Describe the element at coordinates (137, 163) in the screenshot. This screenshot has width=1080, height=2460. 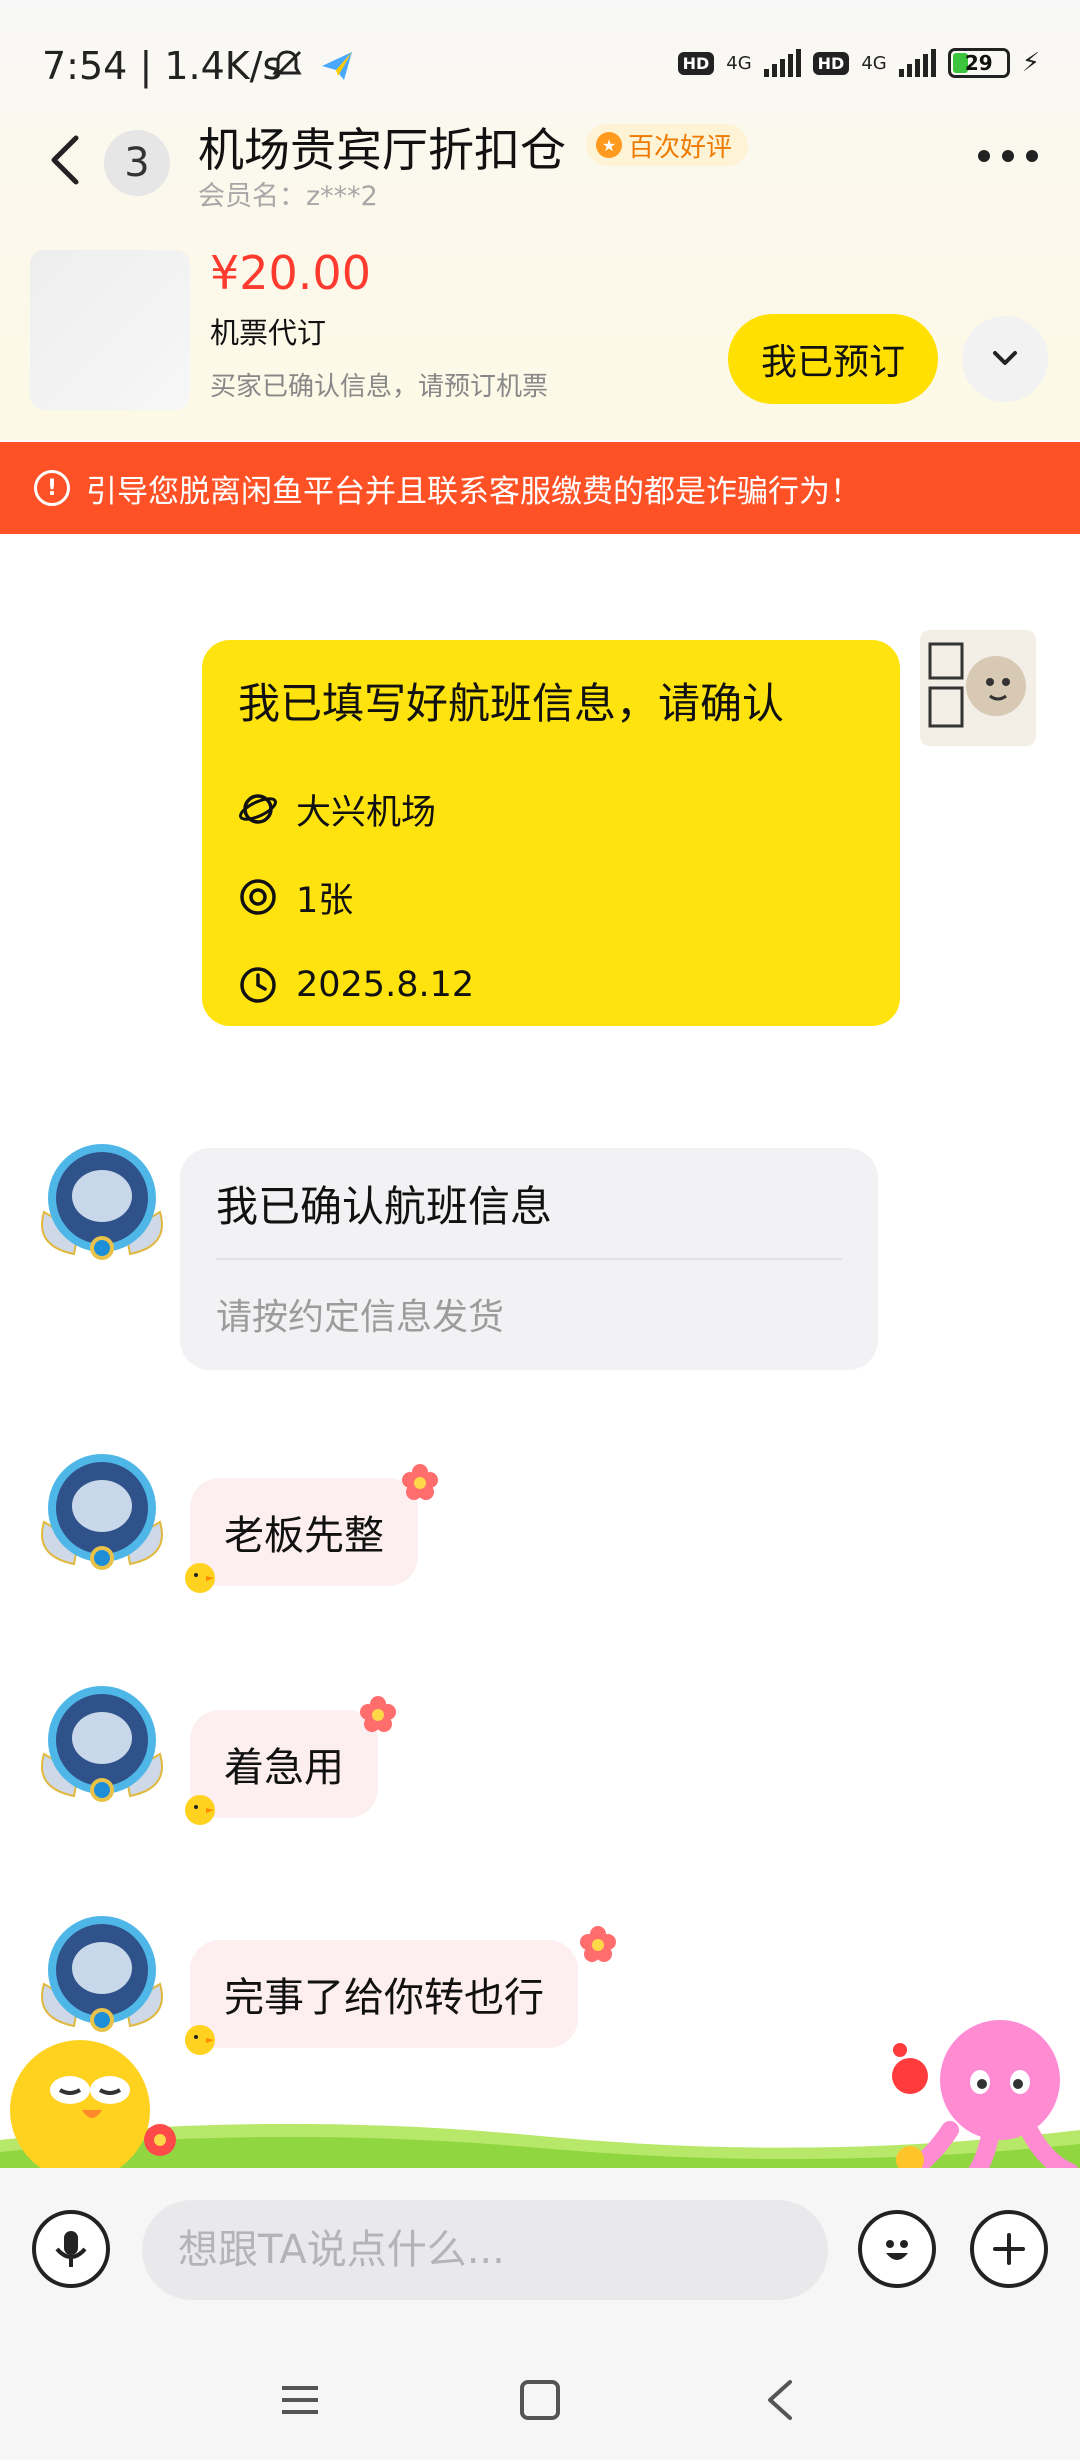
I see `unread-count-badge: 3` at that location.